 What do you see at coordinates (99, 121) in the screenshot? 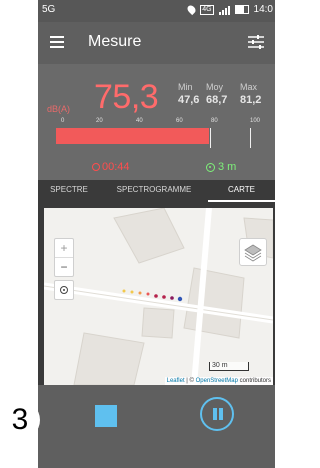
I see `scale-tick-label: 20` at bounding box center [99, 121].